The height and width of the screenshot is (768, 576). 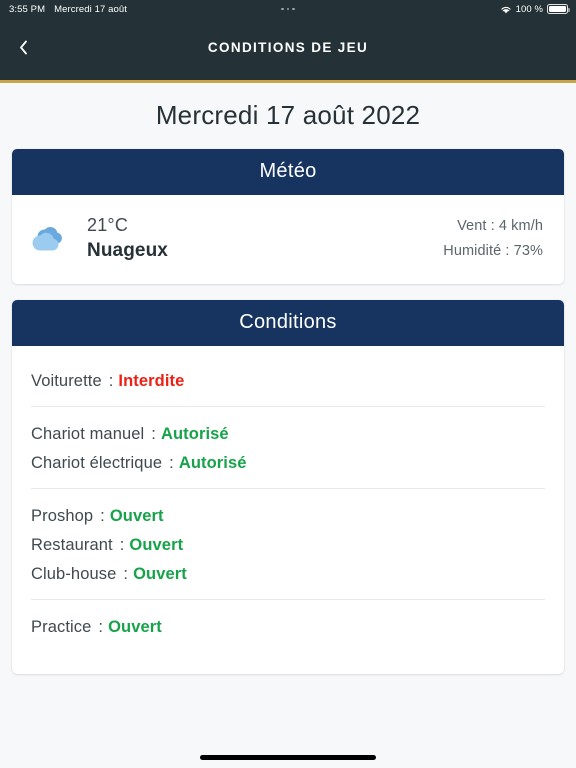 I want to click on status-bar-left: 3:55 PM Mercredi 17 août, so click(x=63, y=9).